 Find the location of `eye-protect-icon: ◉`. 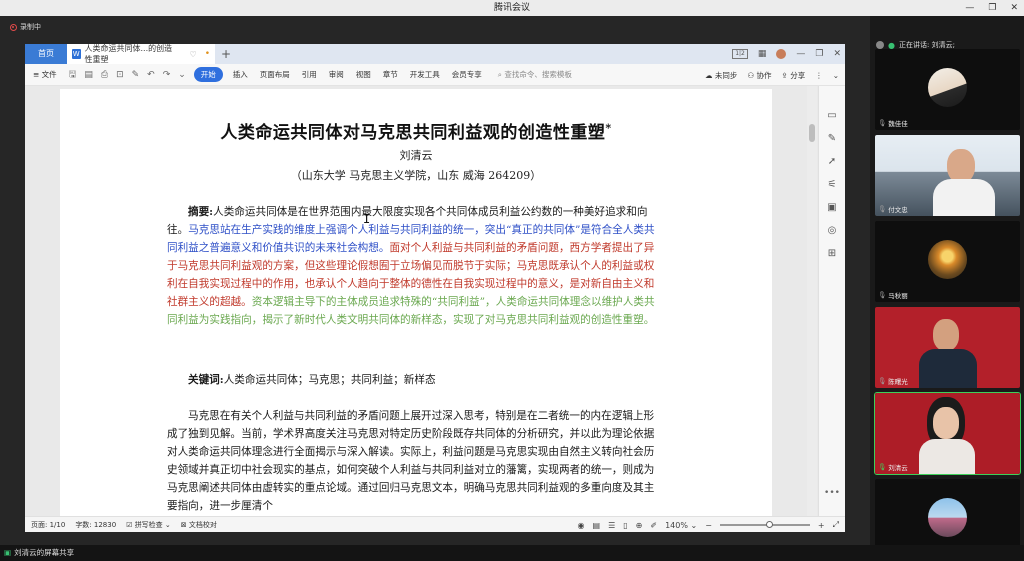

eye-protect-icon: ◉ is located at coordinates (581, 525).